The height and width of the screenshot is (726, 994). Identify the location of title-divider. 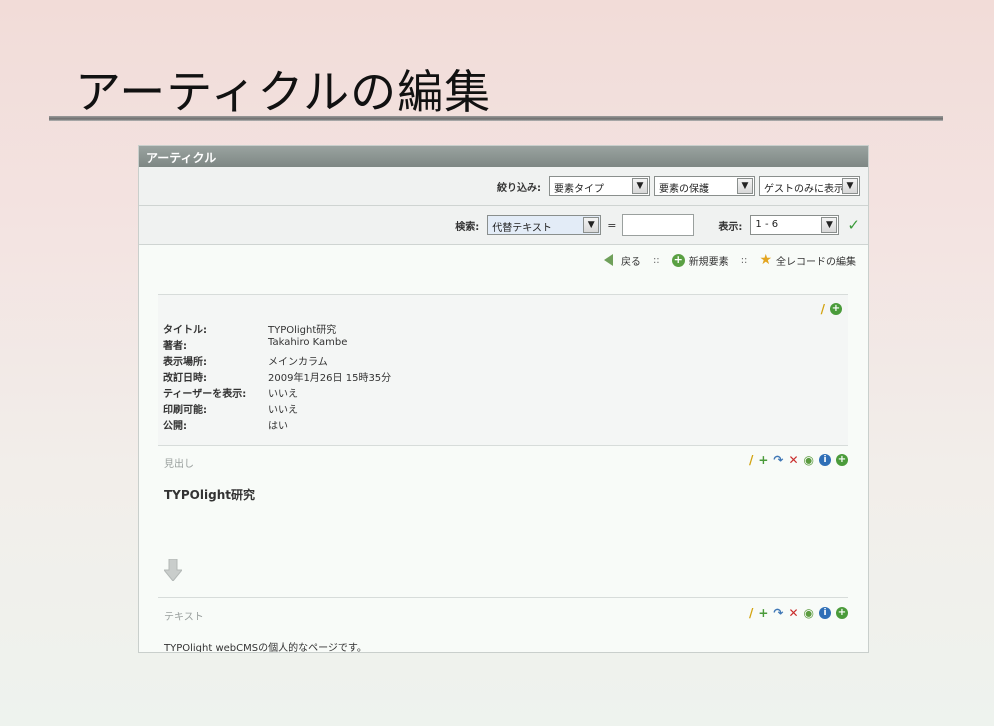
(496, 118).